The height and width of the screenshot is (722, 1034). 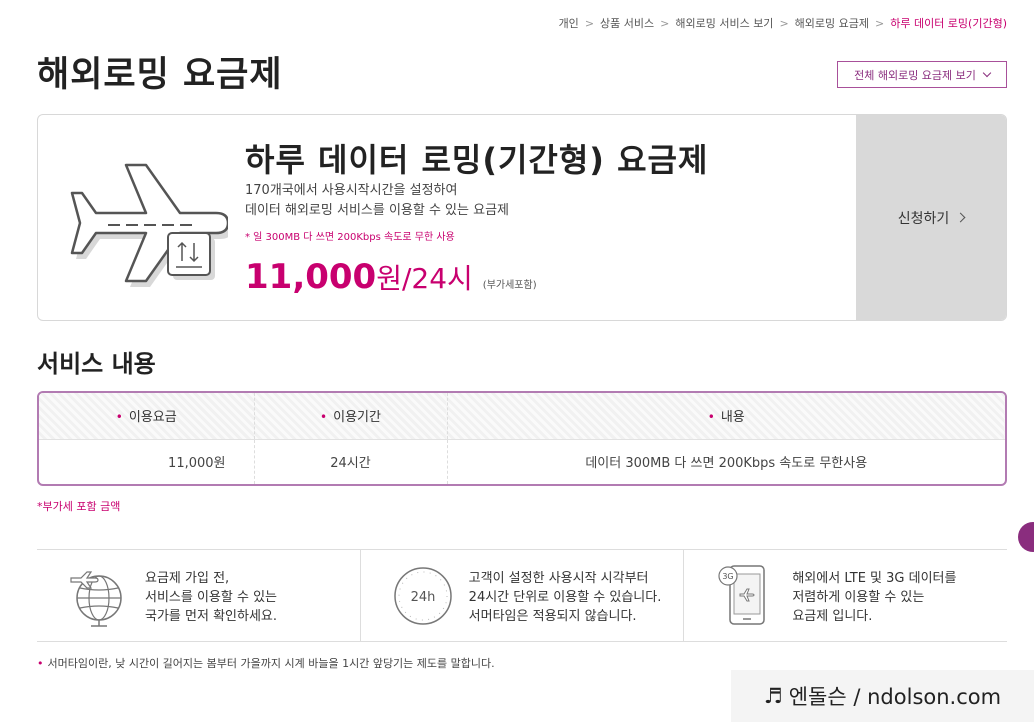 I want to click on product-note: * 일 300MB 다 쓰면 200Kbps 속도로 무한 사용, so click(x=350, y=237).